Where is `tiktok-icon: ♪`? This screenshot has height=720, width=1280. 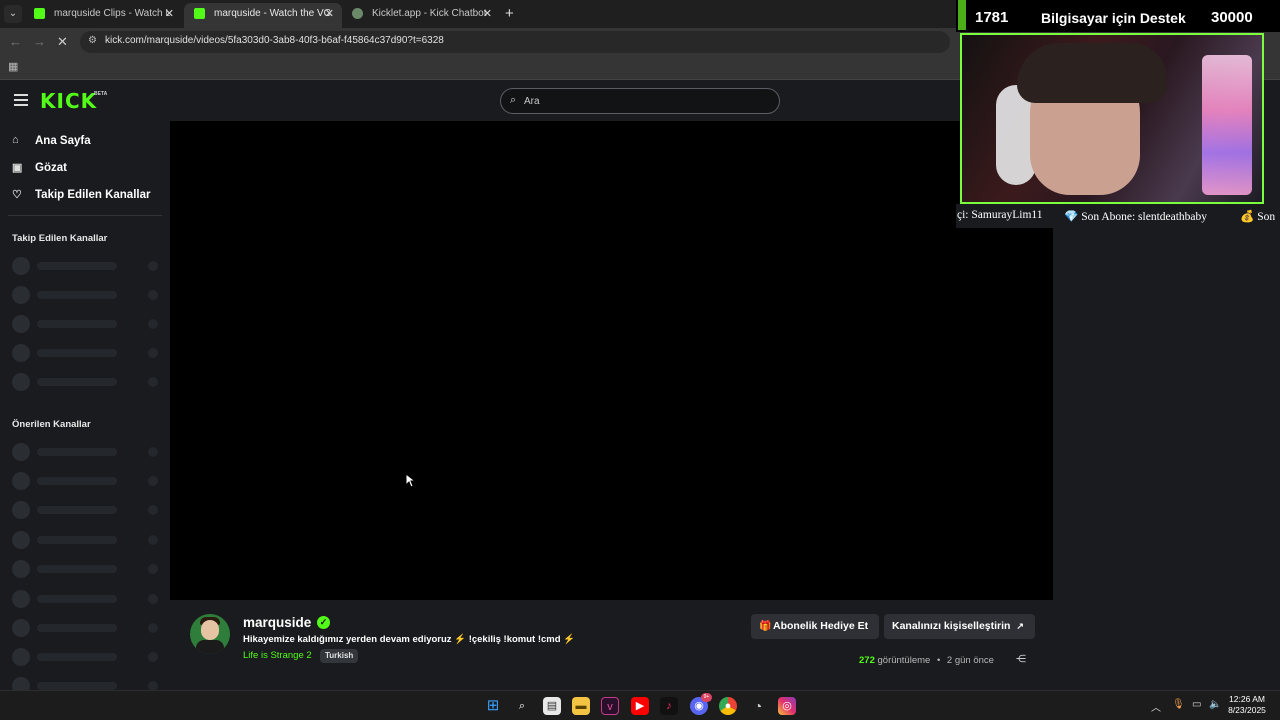
tiktok-icon: ♪ is located at coordinates (669, 706).